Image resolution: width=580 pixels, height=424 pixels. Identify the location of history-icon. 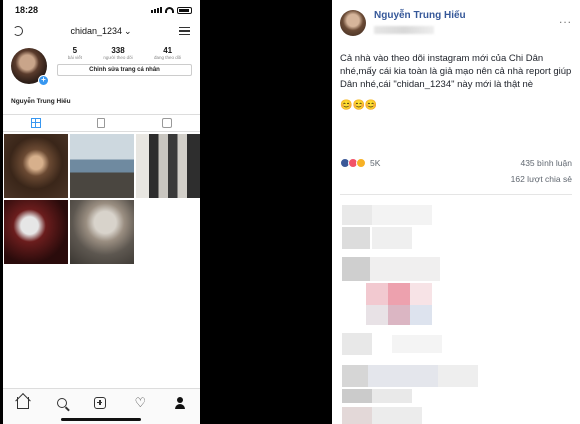
(18, 31).